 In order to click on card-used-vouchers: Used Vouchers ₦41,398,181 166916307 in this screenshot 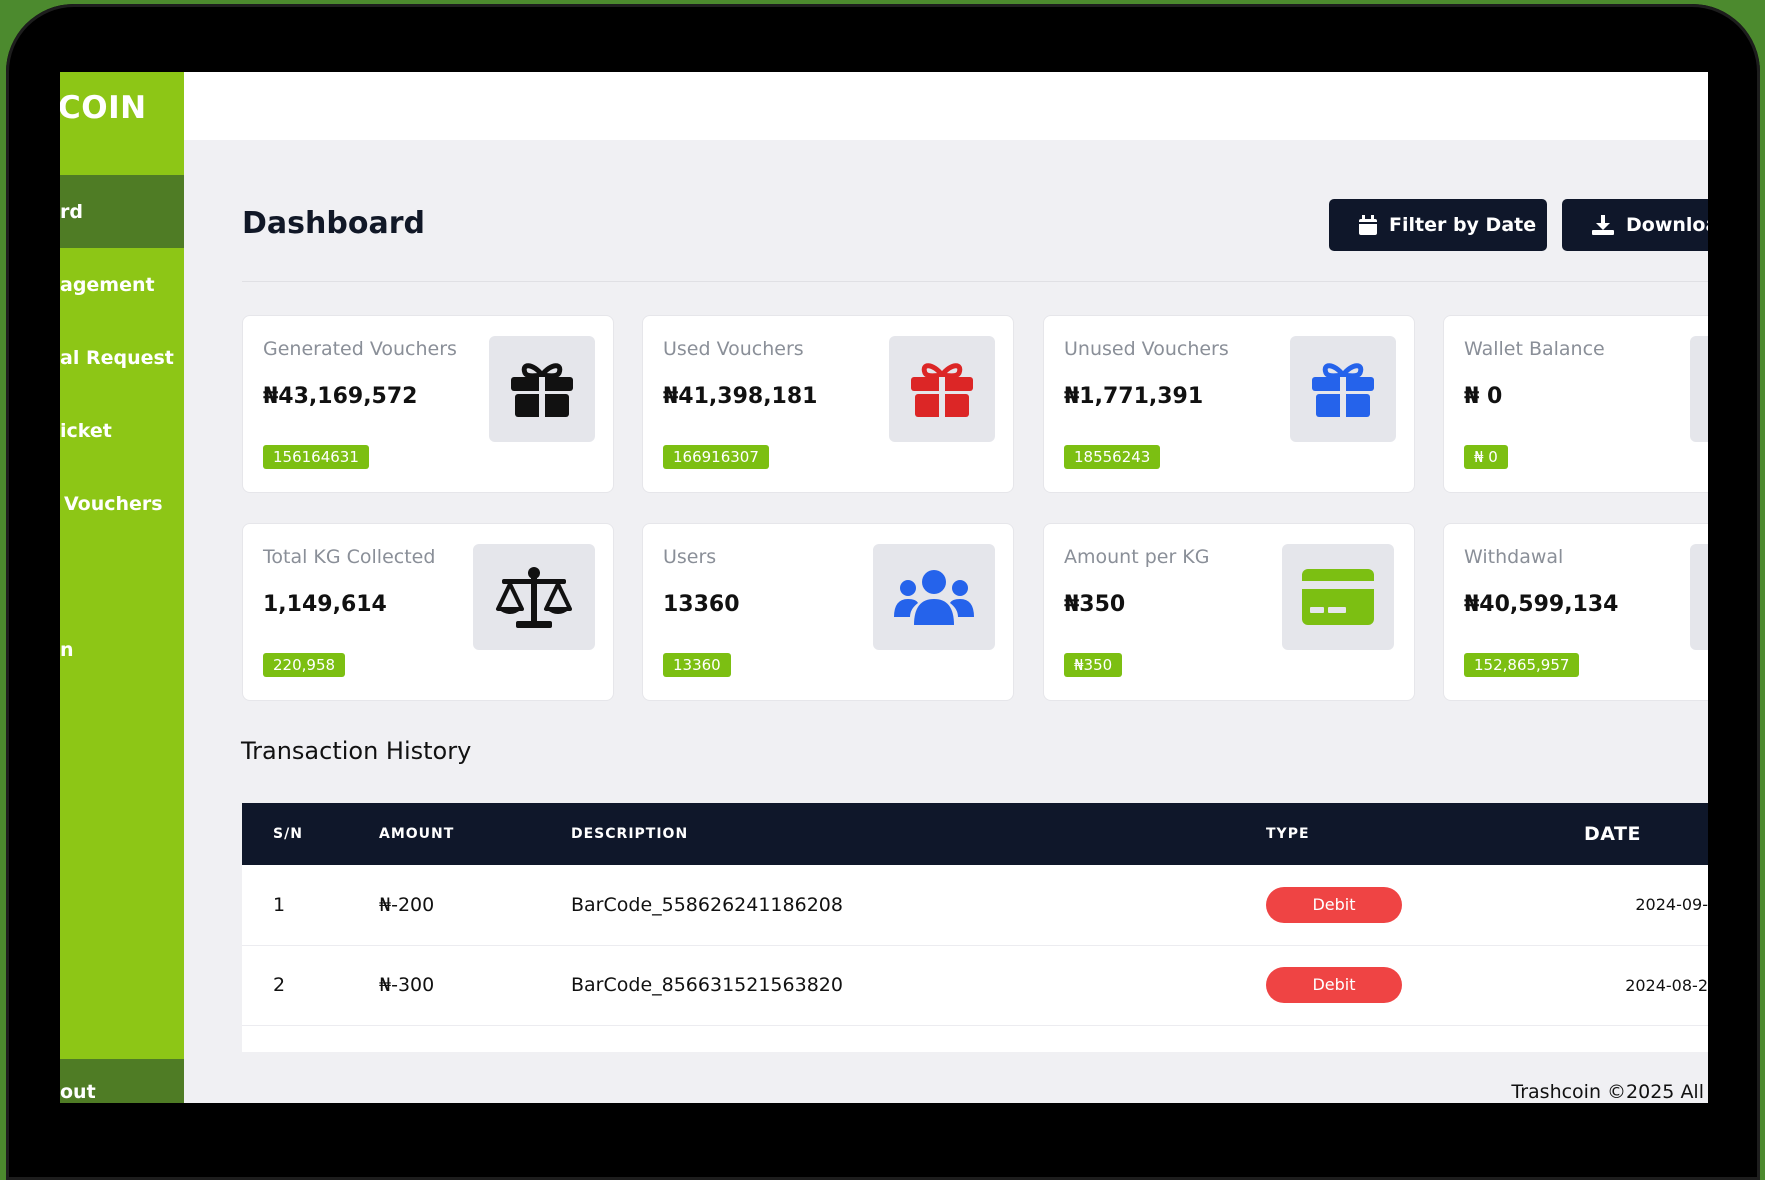, I will do `click(828, 404)`.